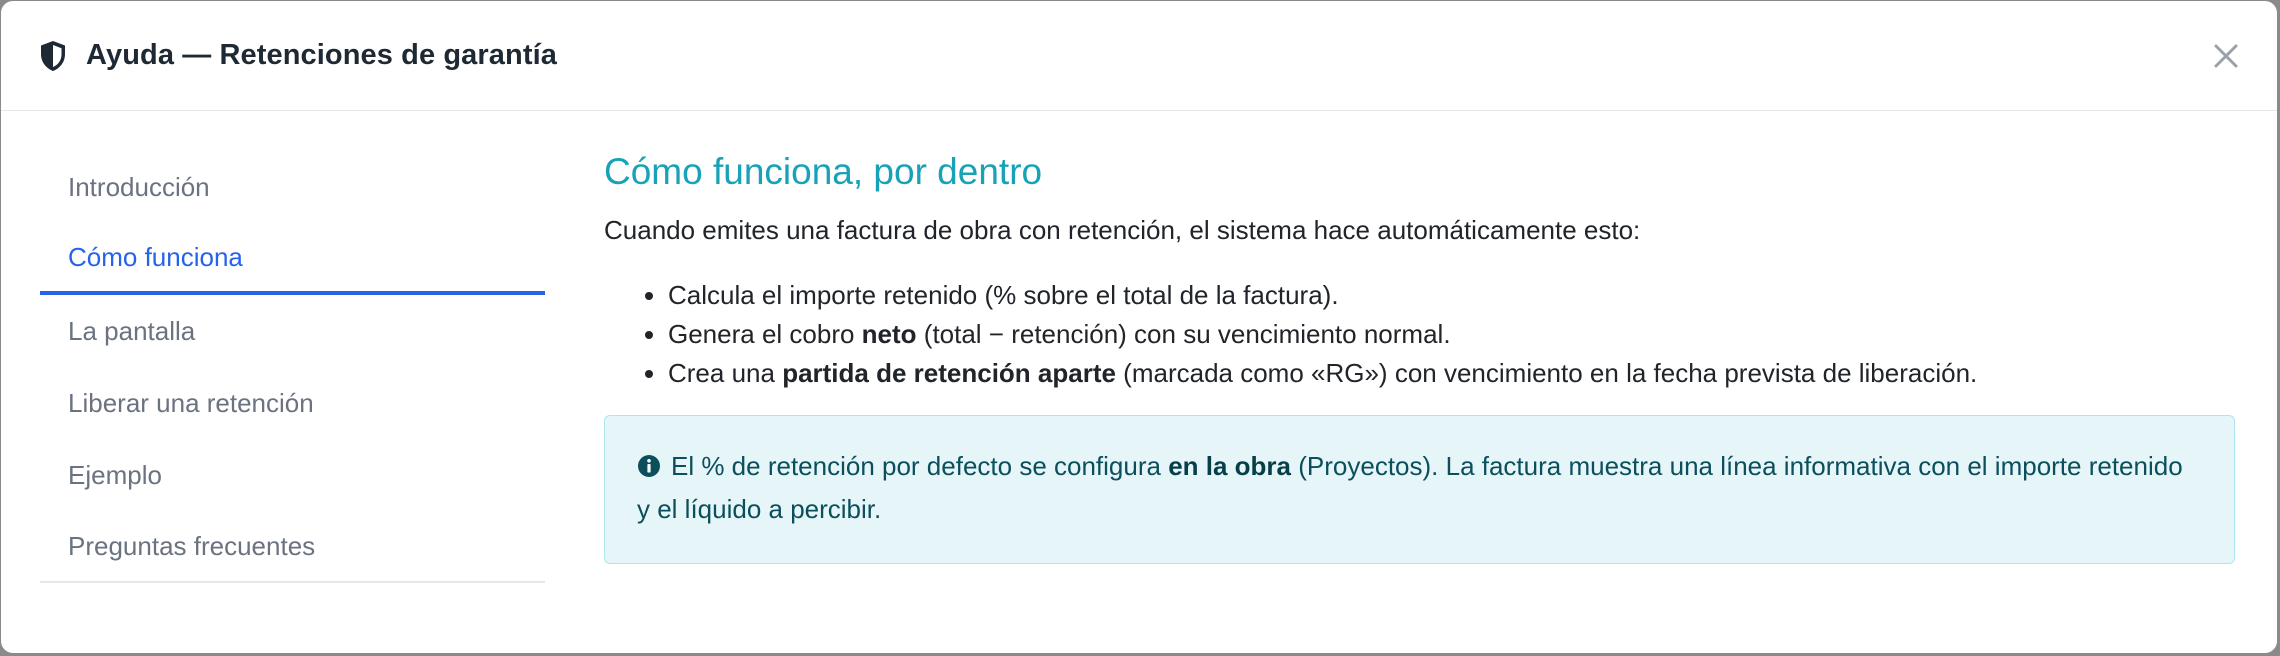 The height and width of the screenshot is (656, 2280). Describe the element at coordinates (115, 474) in the screenshot. I see `nav-item-label: Ejemplo` at that location.